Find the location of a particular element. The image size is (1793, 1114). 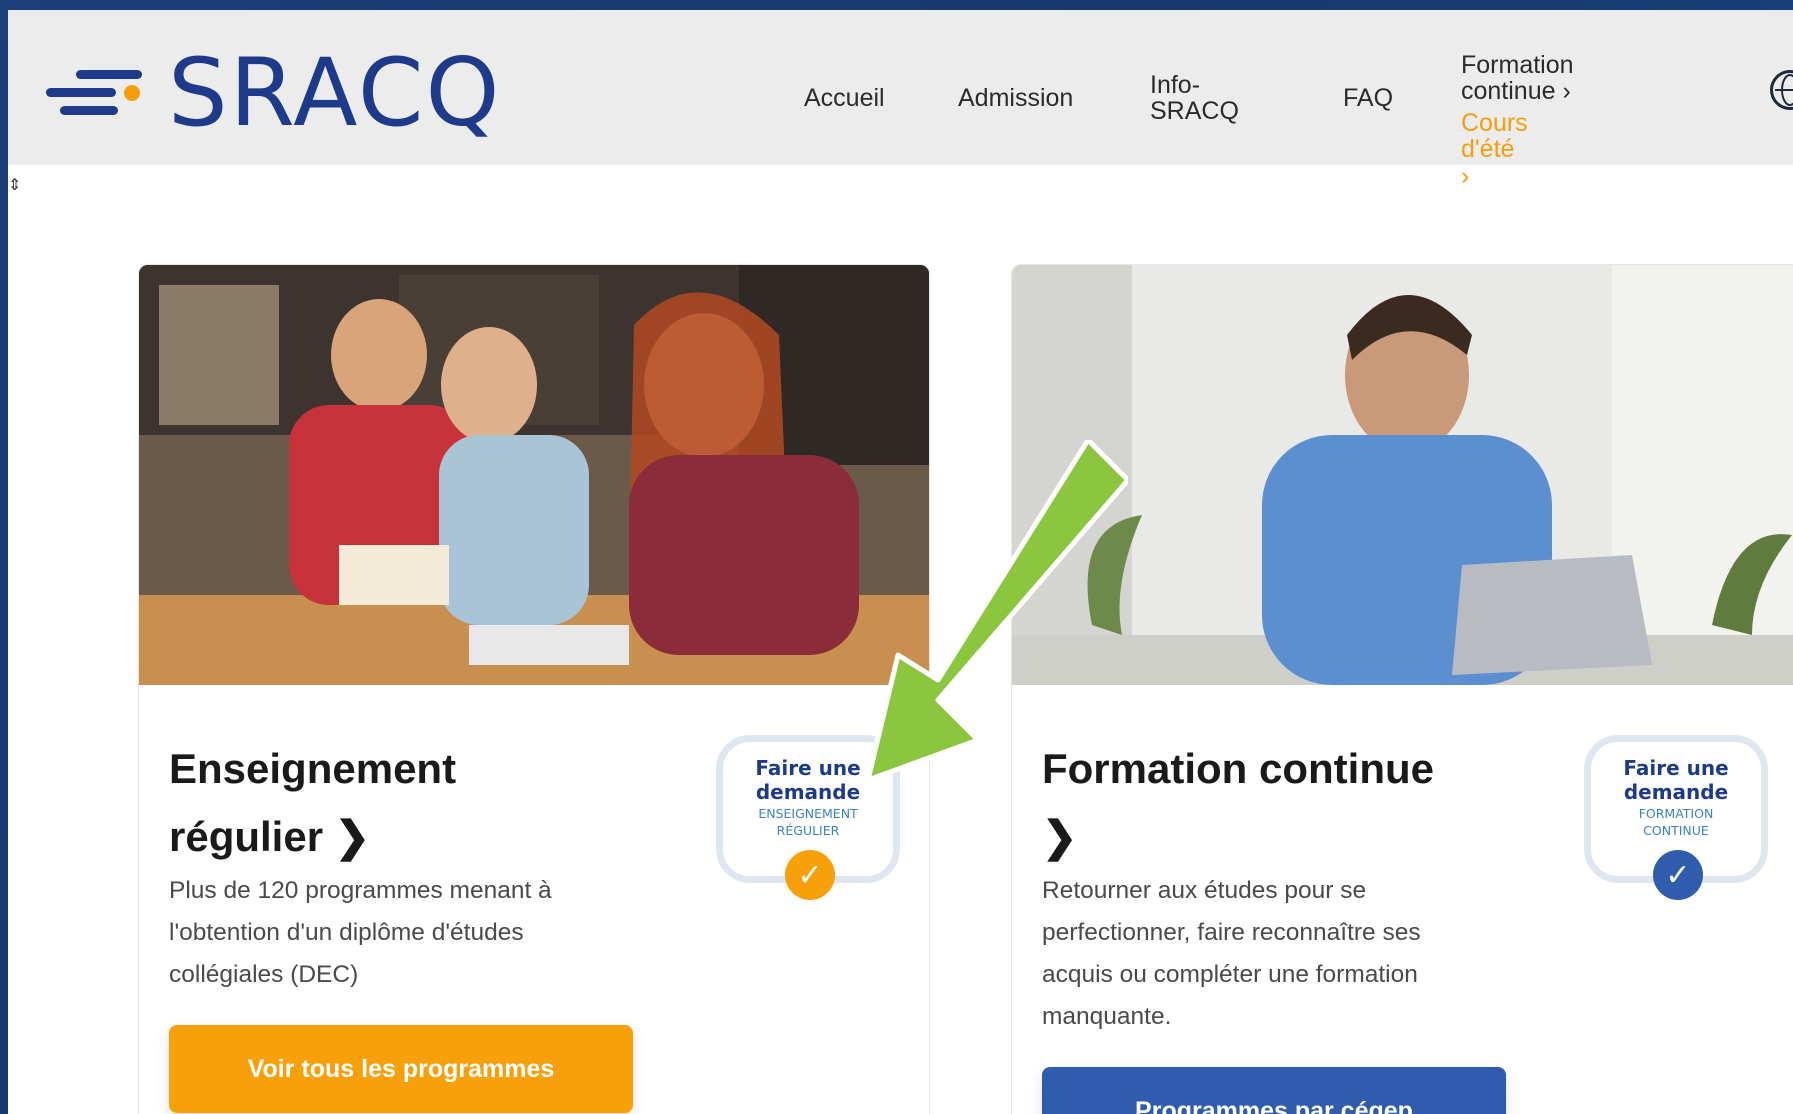

badge-sub1: FORMATION is located at coordinates (1676, 813).